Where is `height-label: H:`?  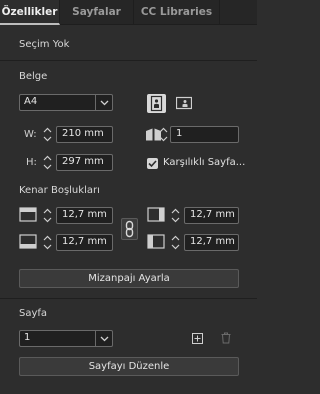
height-label: H: is located at coordinates (31, 162).